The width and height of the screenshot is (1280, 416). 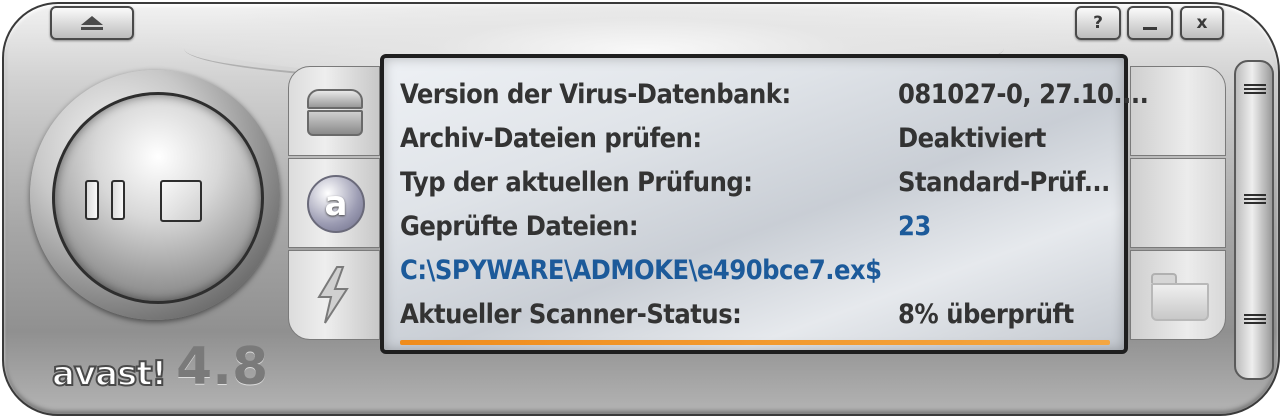 I want to click on minimize-icon, so click(x=1150, y=28).